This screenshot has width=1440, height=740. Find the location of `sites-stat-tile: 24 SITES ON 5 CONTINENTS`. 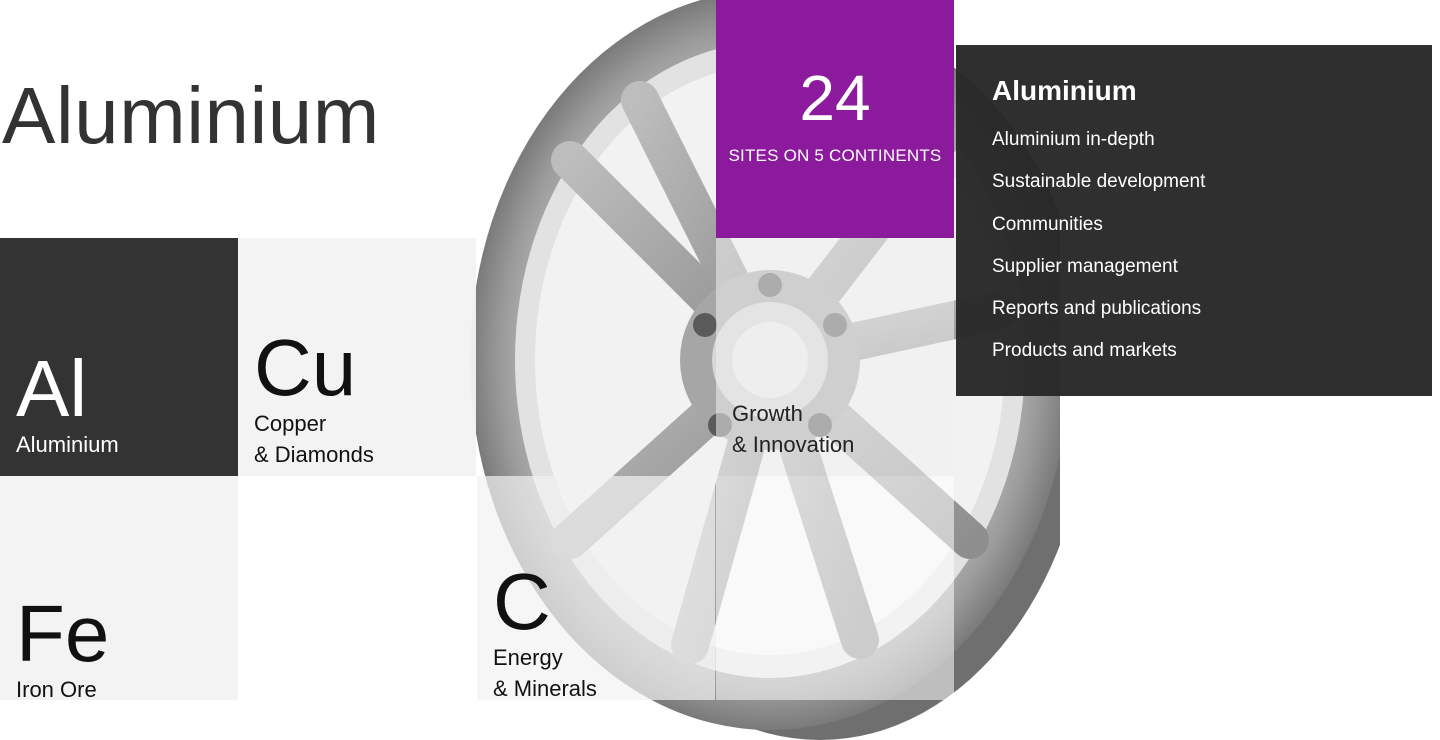

sites-stat-tile: 24 SITES ON 5 CONTINENTS is located at coordinates (835, 119).